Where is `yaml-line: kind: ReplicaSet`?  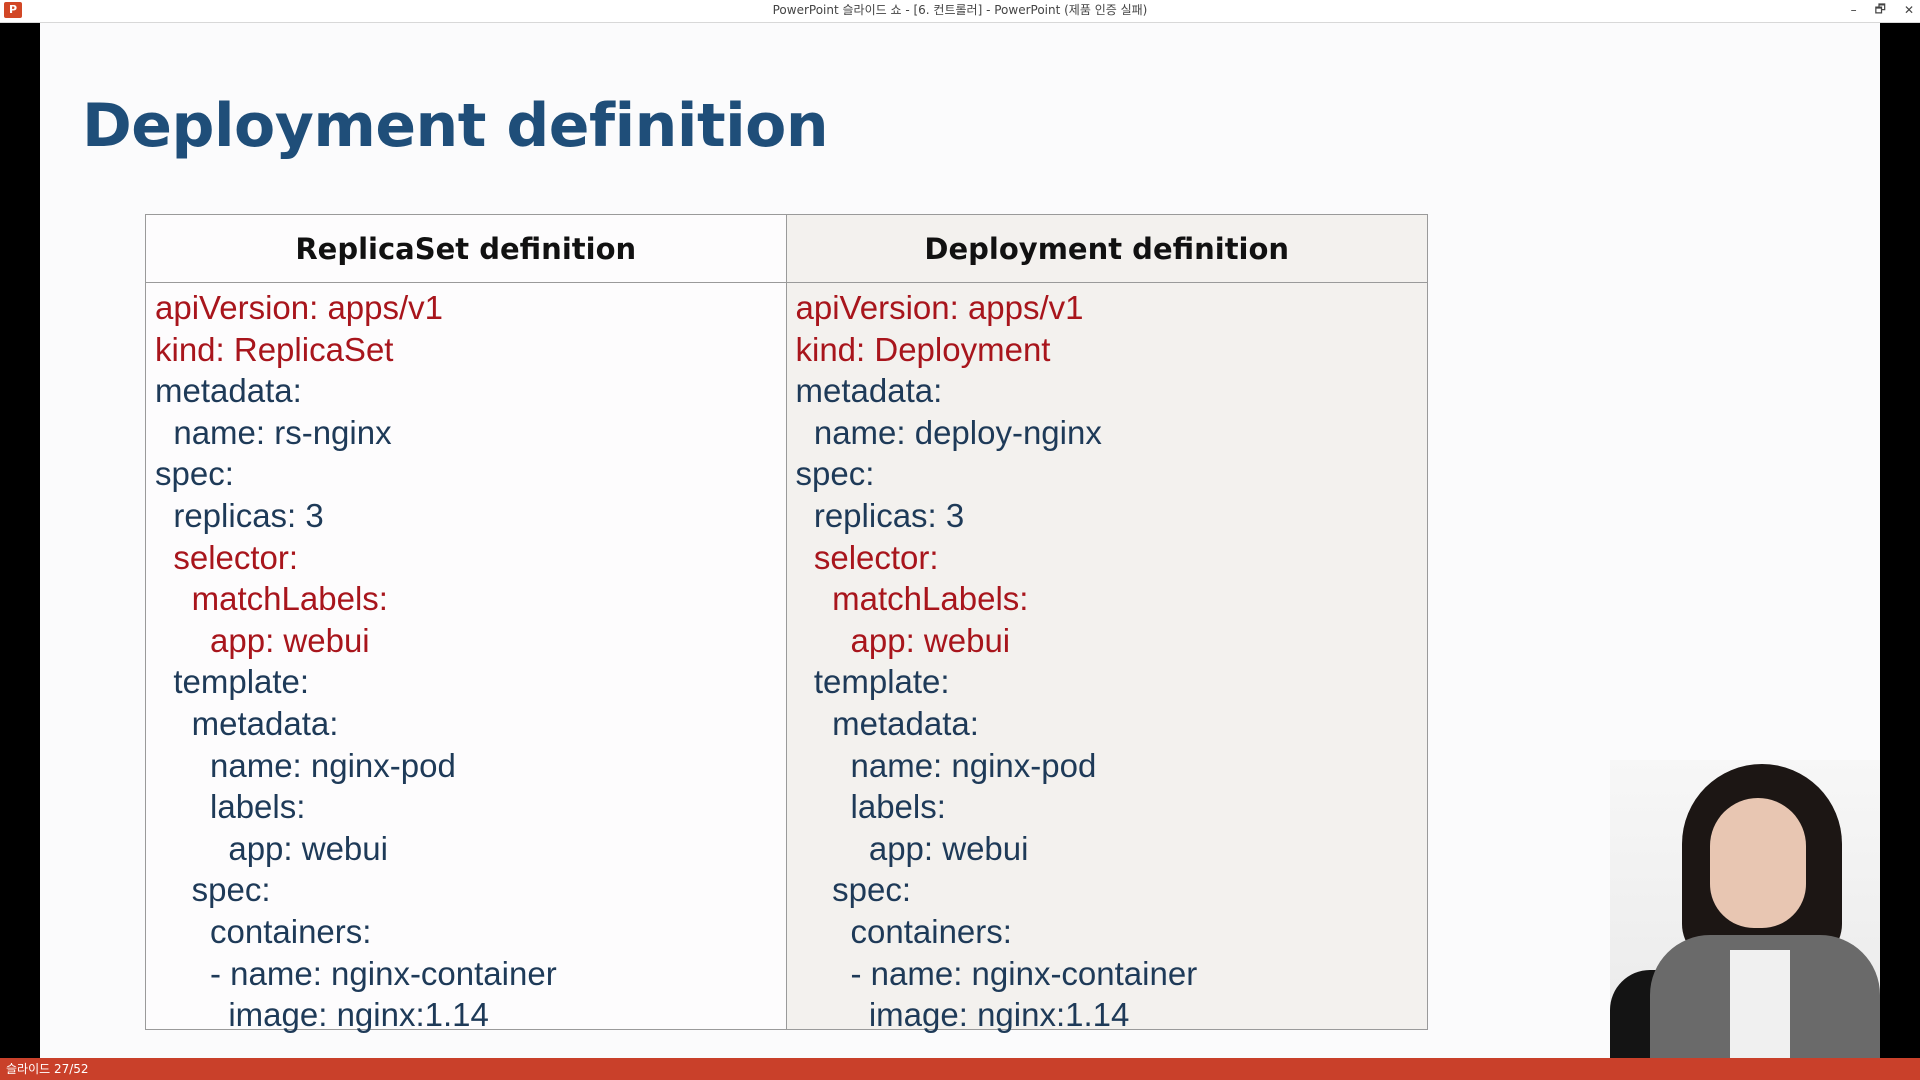
yaml-line: kind: ReplicaSet is located at coordinates (274, 349).